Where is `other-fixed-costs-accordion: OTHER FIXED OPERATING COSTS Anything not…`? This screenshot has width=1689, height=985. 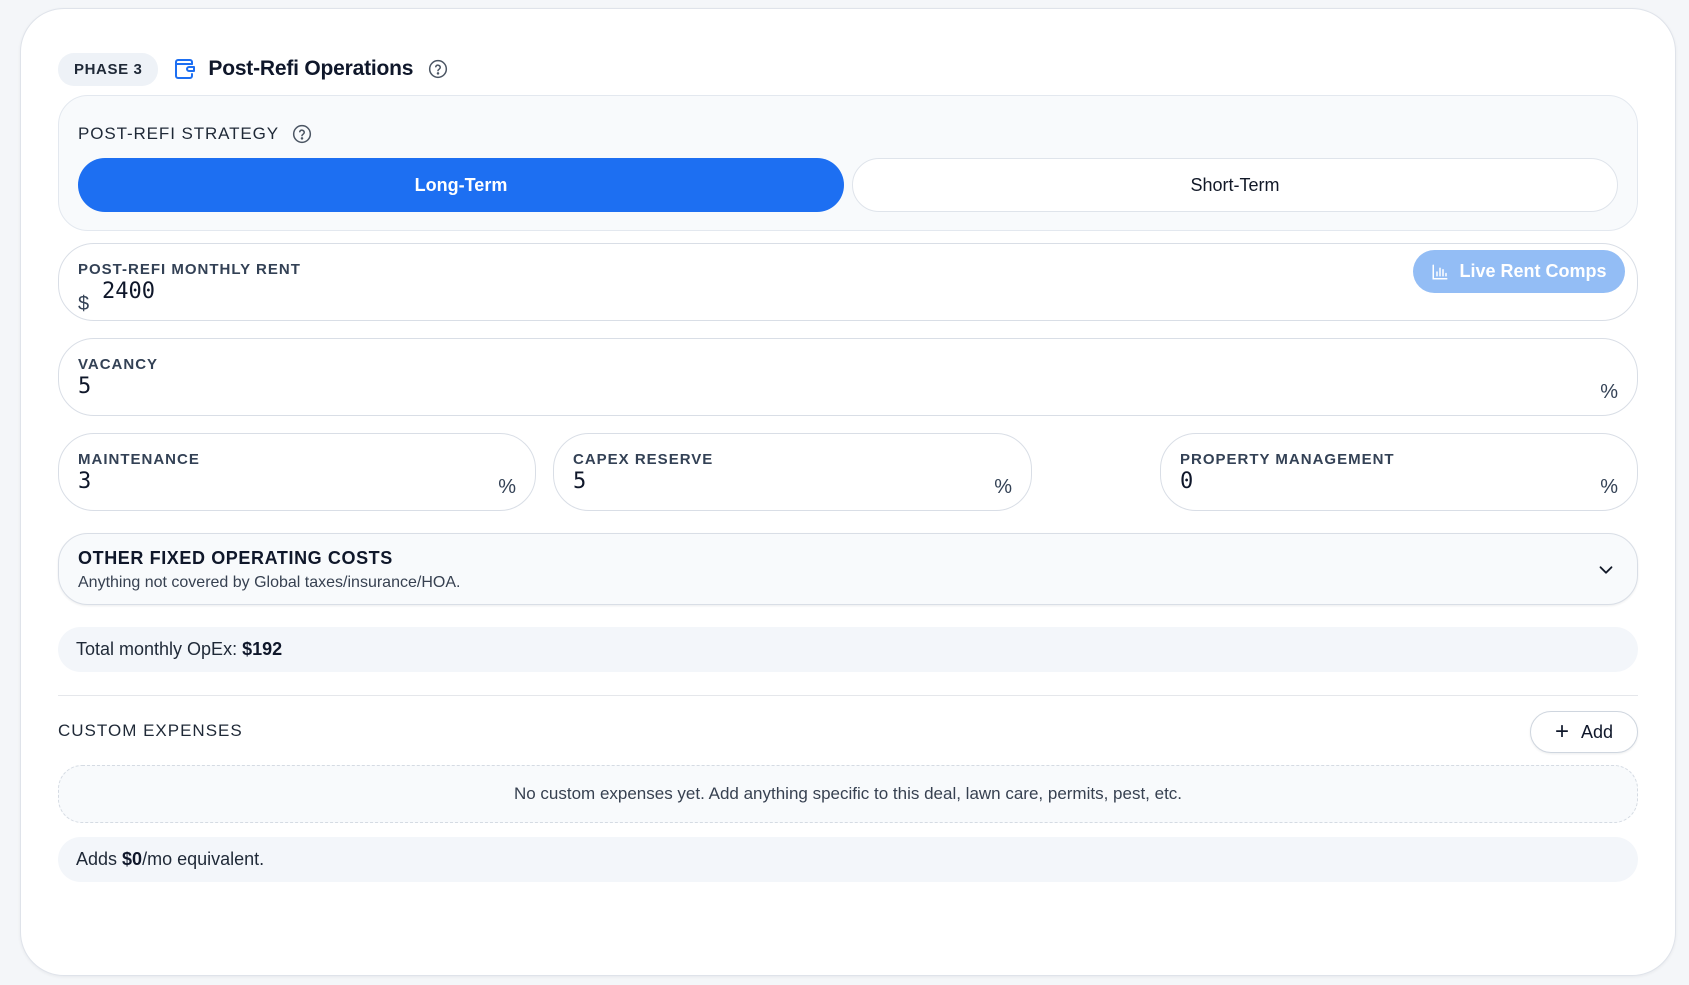
other-fixed-costs-accordion: OTHER FIXED OPERATING COSTS Anything not… is located at coordinates (848, 569).